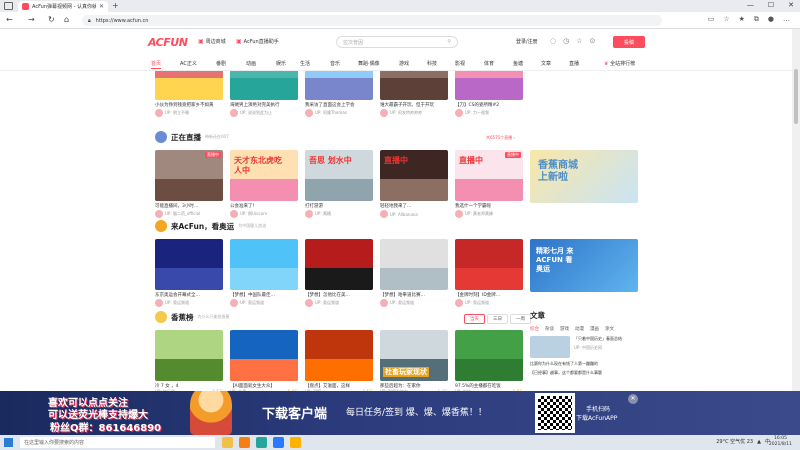 The width and height of the screenshot is (800, 450). What do you see at coordinates (189, 273) in the screenshot?
I see `olympic-card: 东京奥运会开幕式全… UP: 奥运频道` at bounding box center [189, 273].